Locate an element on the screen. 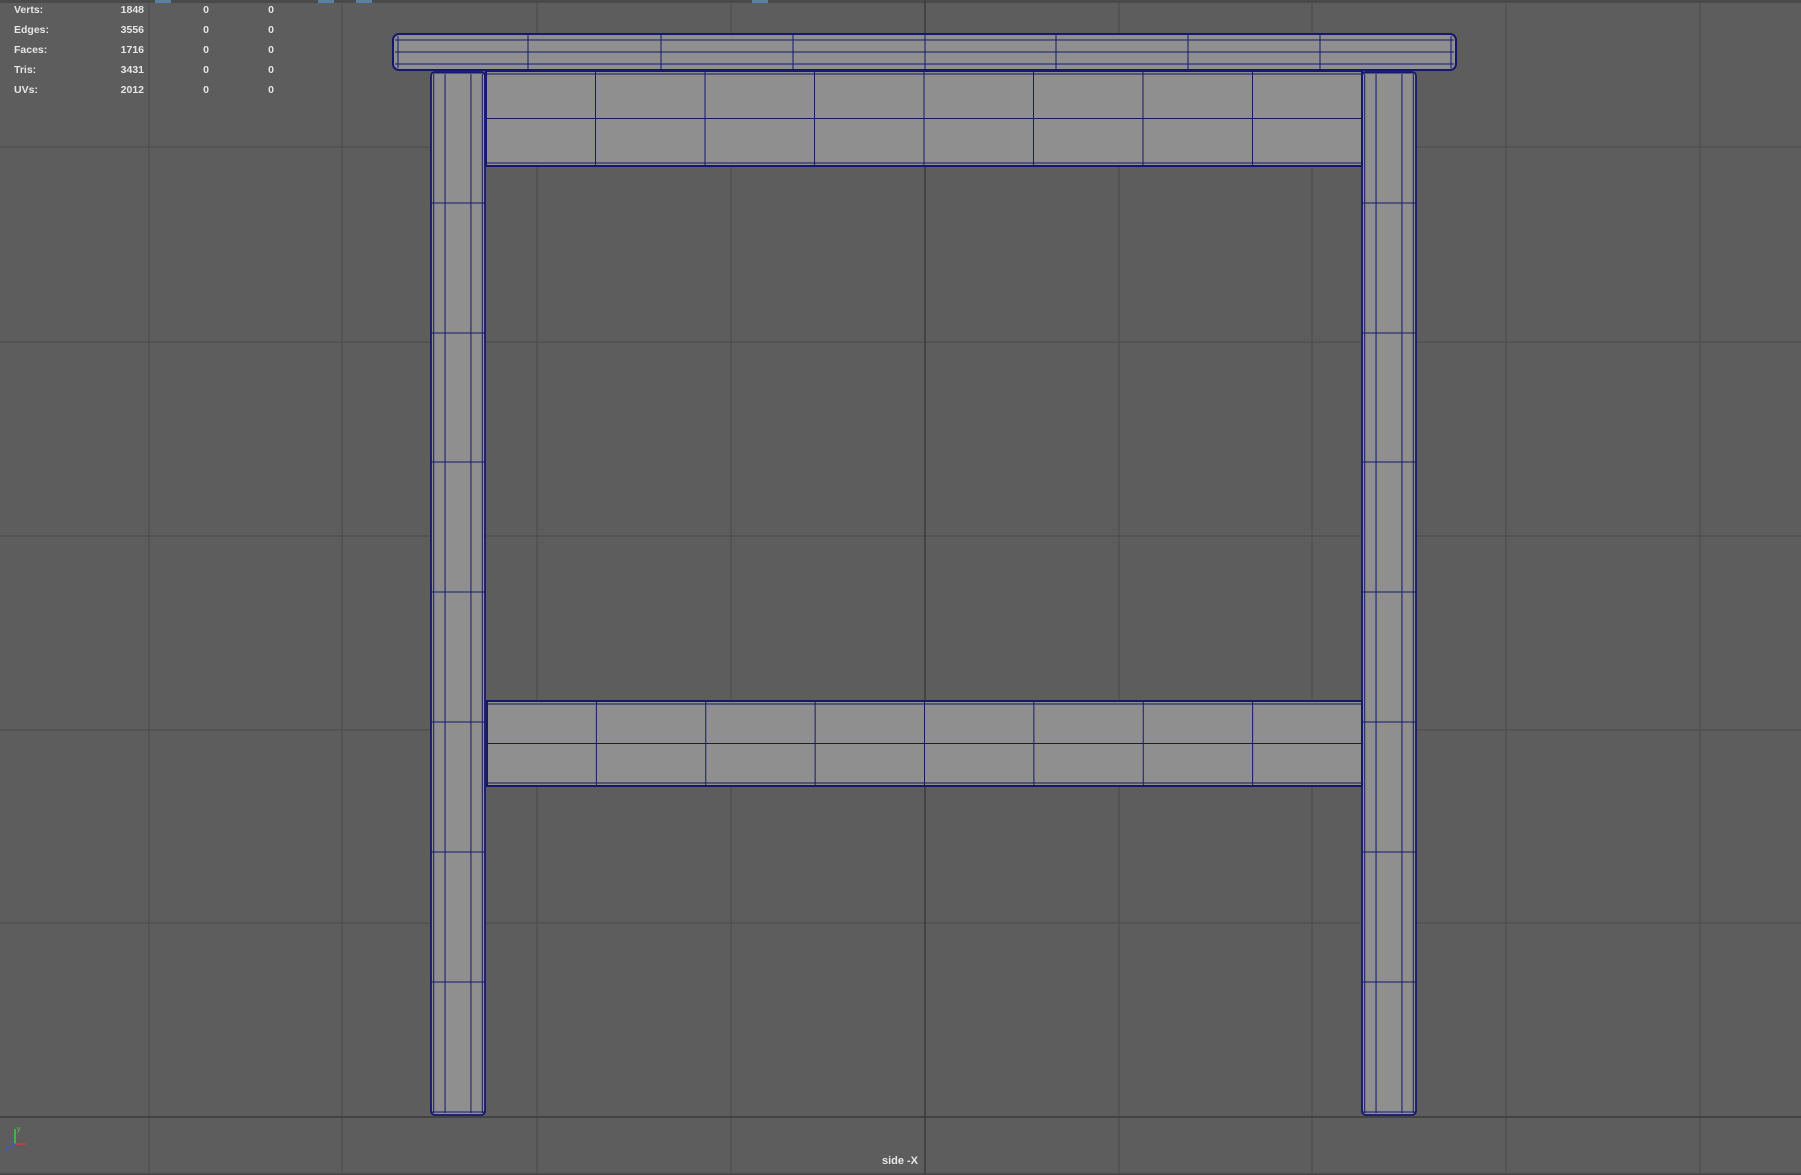 This screenshot has width=1801, height=1175. axis-gizmo-icon: y z is located at coordinates (15, 1139).